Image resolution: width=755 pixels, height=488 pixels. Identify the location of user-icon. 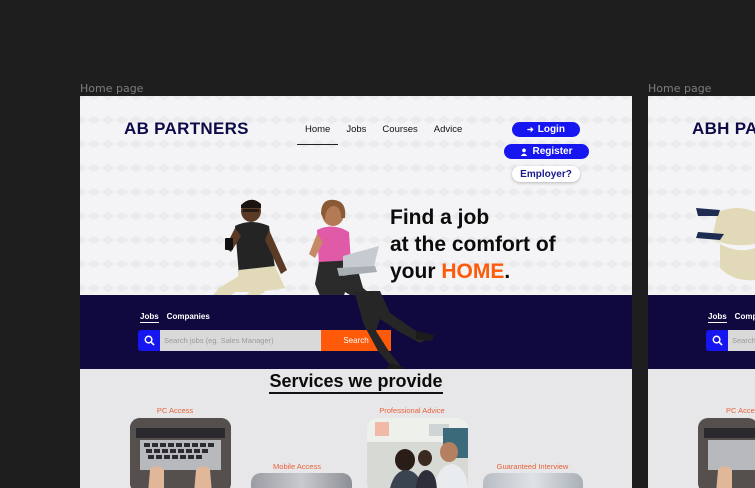
(524, 152).